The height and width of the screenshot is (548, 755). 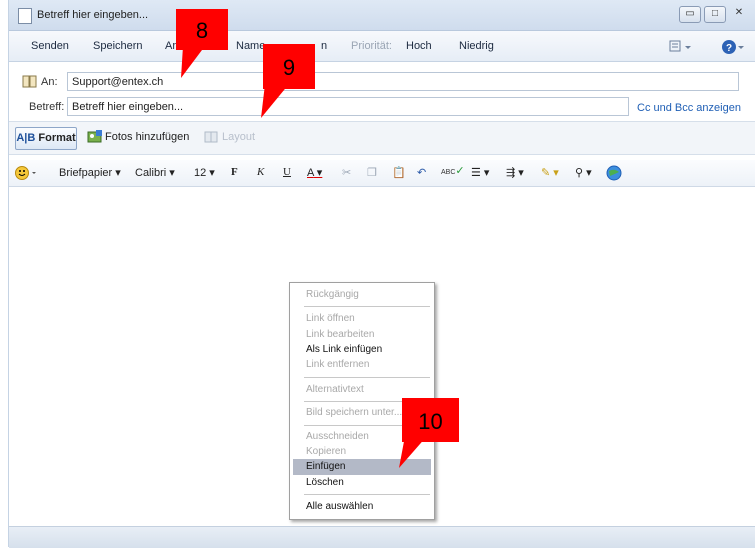 I want to click on emoticon-icon, so click(x=27, y=173).